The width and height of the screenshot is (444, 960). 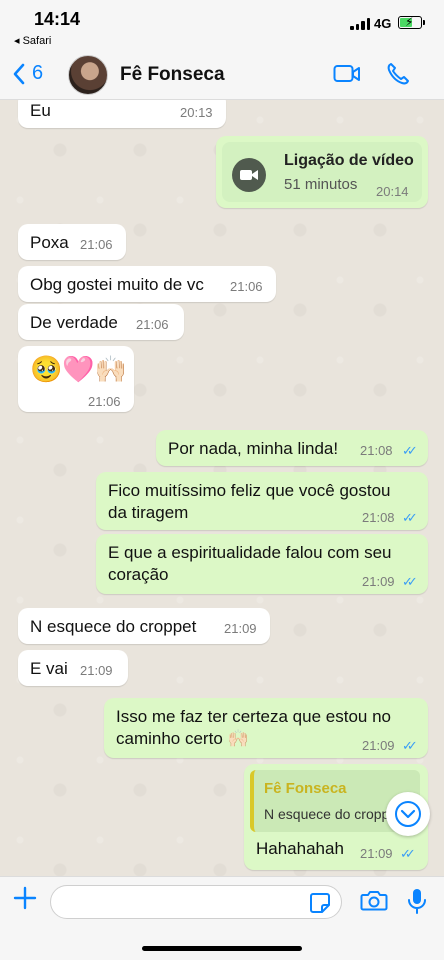 I want to click on video-call-button, so click(x=347, y=76).